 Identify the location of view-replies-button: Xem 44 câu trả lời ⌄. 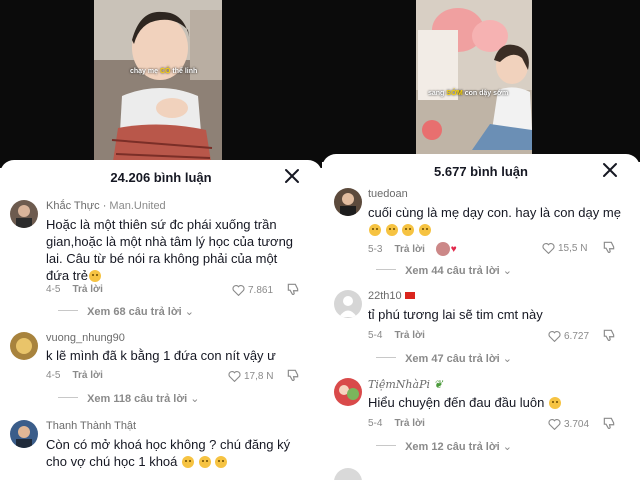
(444, 270).